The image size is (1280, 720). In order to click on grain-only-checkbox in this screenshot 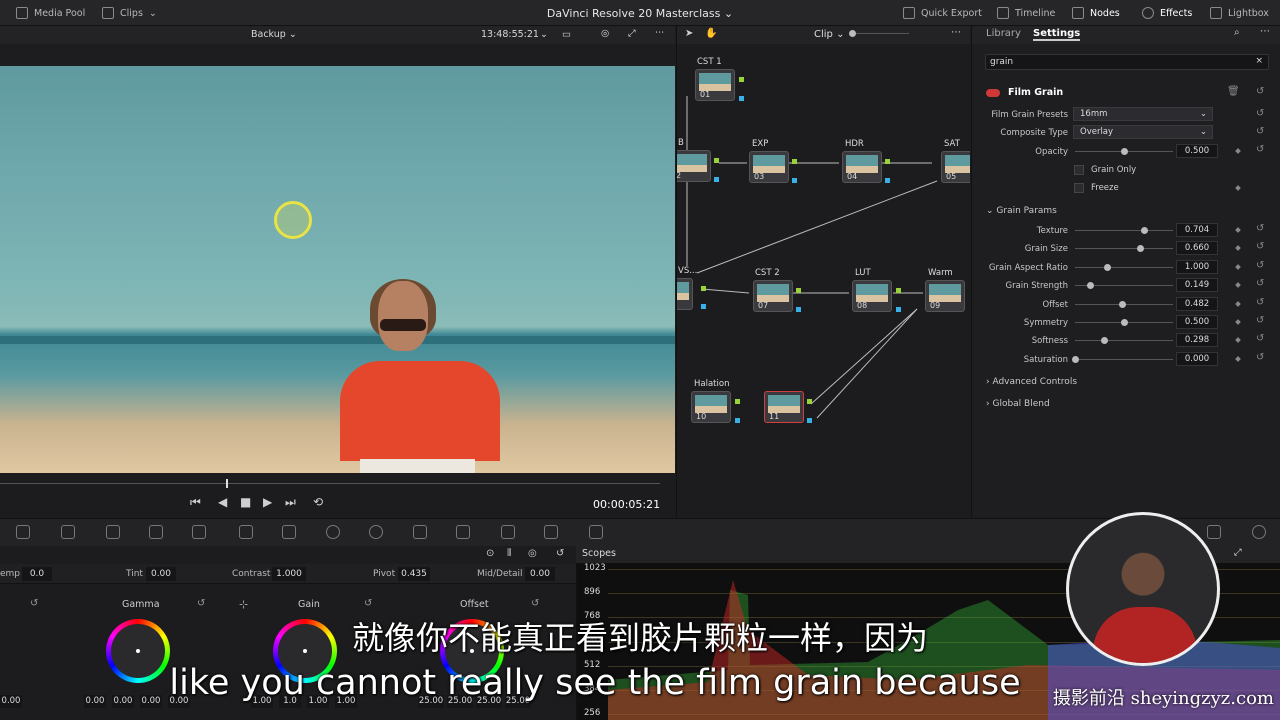, I will do `click(1079, 170)`.